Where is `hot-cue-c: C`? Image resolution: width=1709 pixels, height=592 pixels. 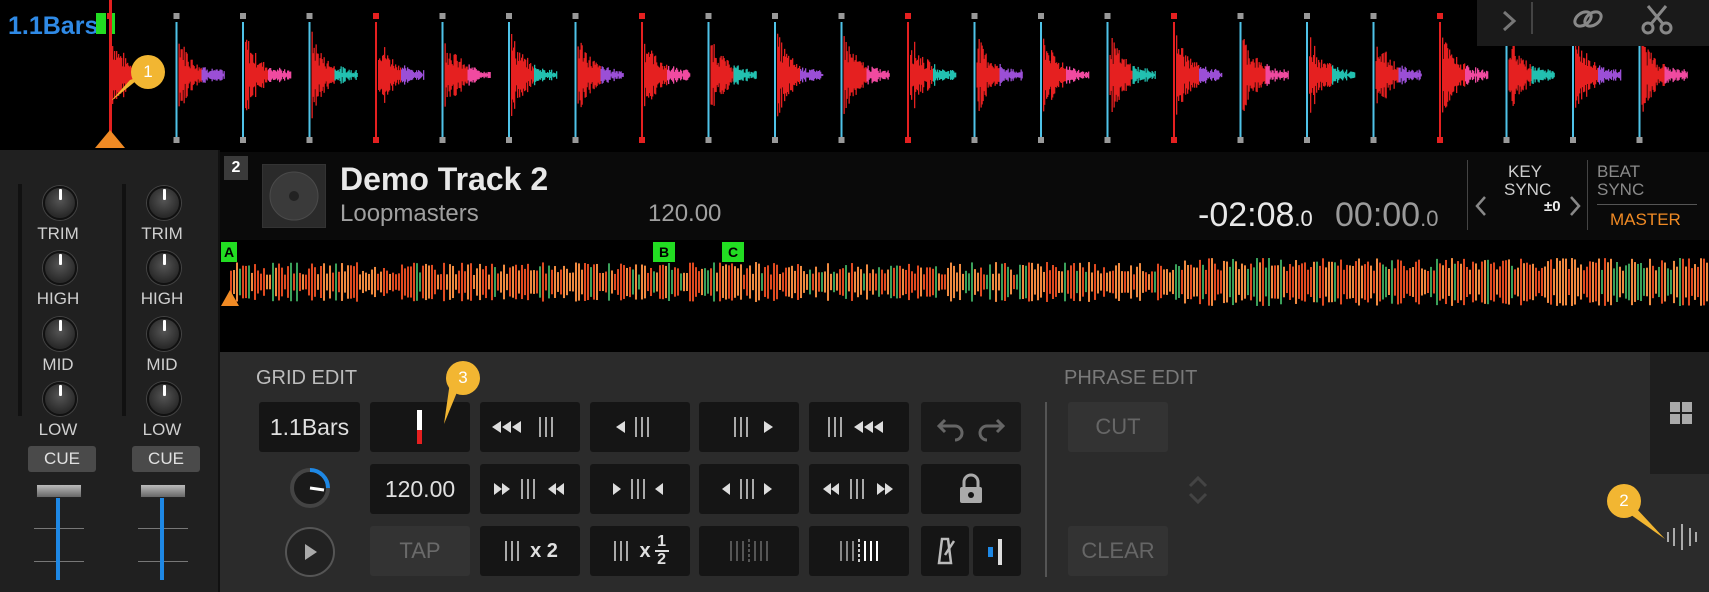 hot-cue-c: C is located at coordinates (733, 252).